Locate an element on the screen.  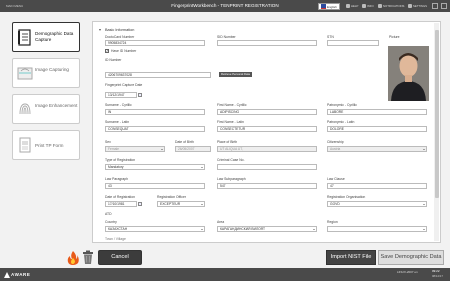
patronymic-latin-label: Patronymic - Latin is located at coordinates (341, 122).